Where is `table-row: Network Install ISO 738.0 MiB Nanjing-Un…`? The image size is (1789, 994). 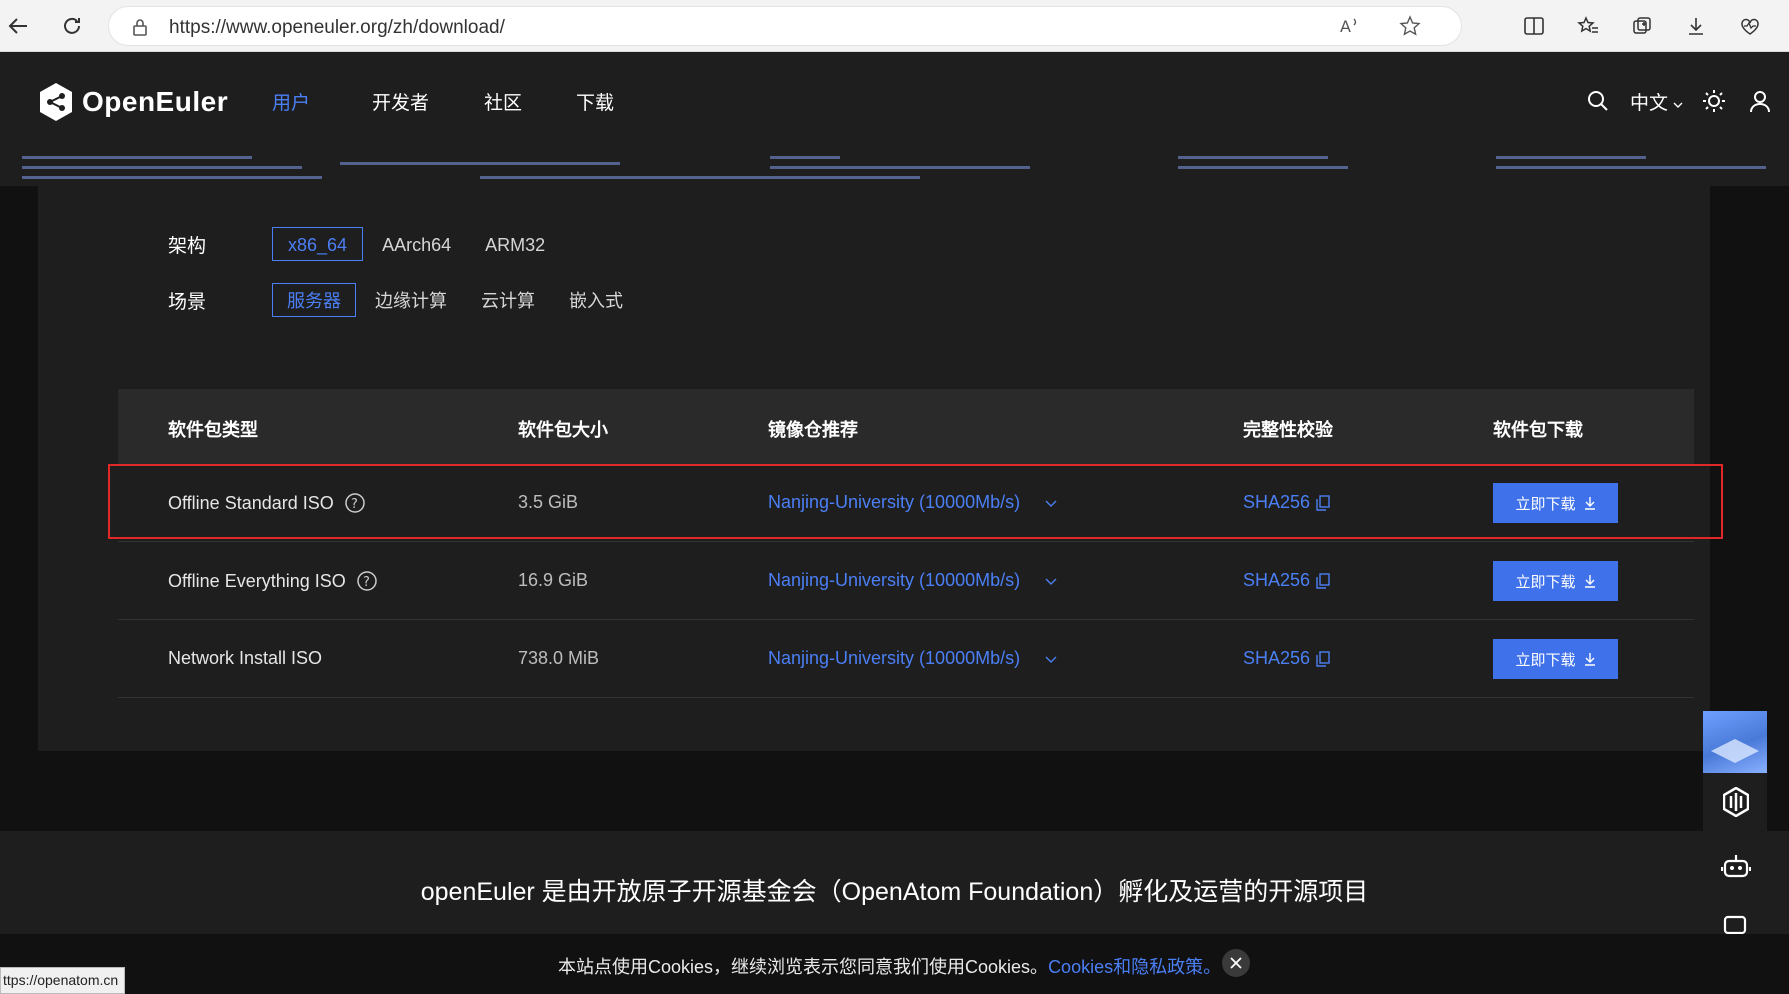
table-row: Network Install ISO 738.0 MiB Nanjing-Un… is located at coordinates (906, 659).